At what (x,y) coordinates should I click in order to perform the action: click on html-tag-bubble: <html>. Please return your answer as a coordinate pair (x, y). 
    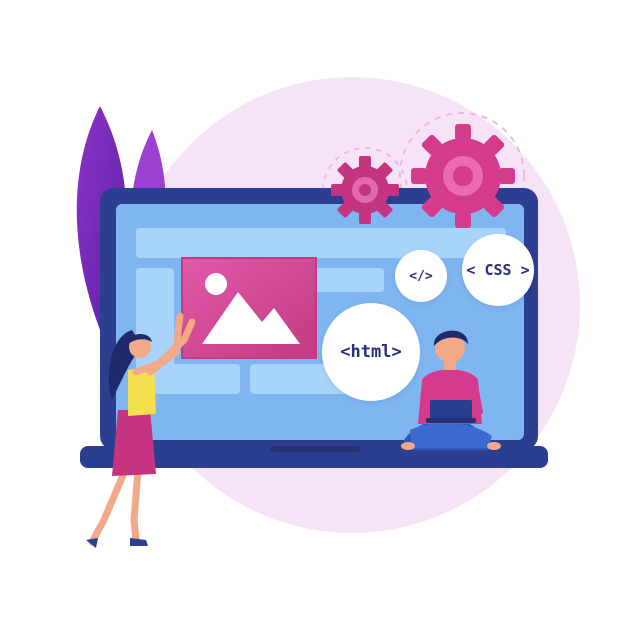
    Looking at the image, I should click on (371, 352).